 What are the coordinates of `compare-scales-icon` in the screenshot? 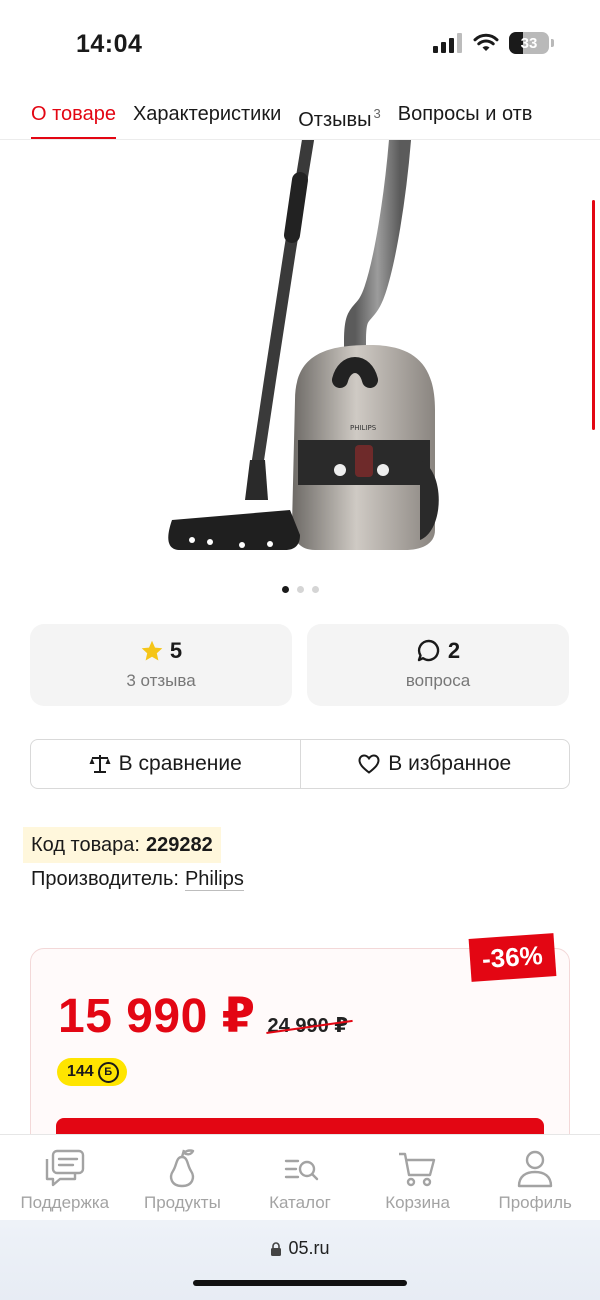 It's located at (100, 764).